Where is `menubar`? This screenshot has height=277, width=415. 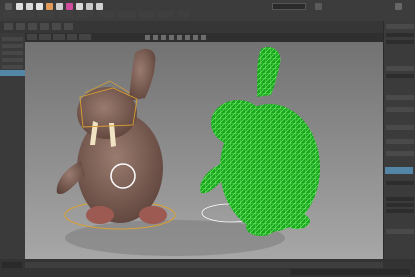 menubar is located at coordinates (95, 14).